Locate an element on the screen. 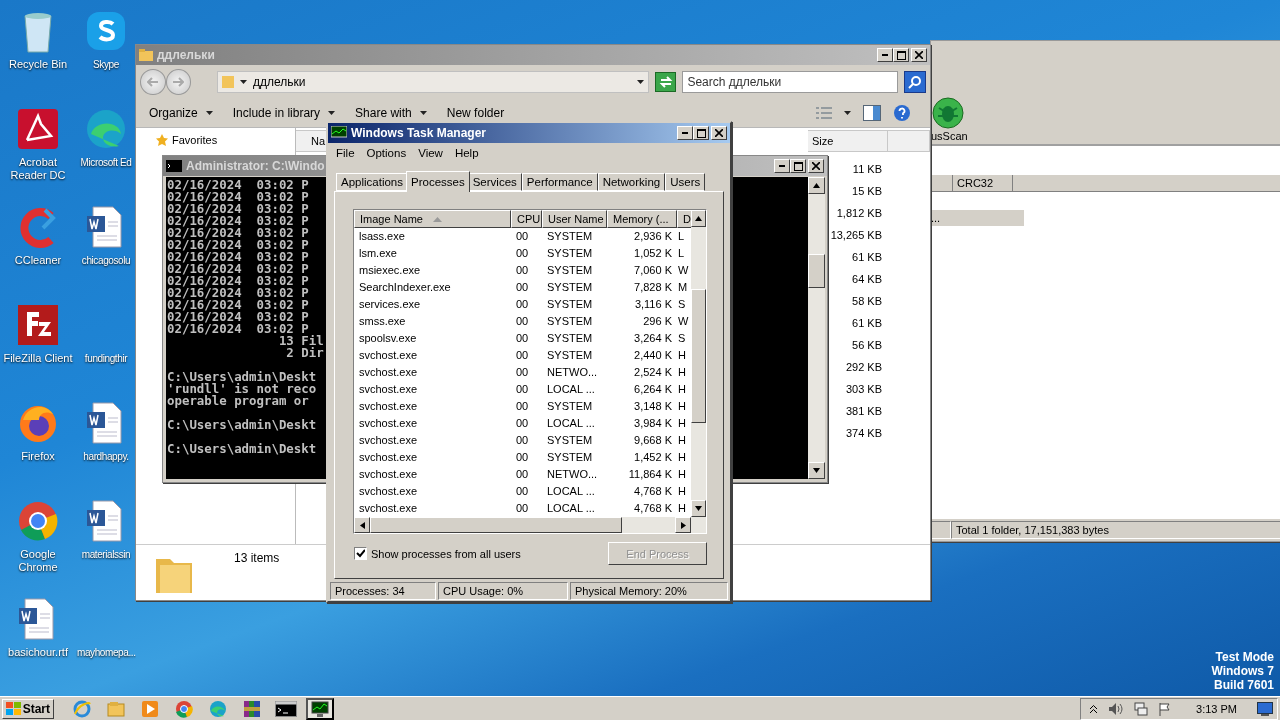  speaker-icon is located at coordinates (1116, 708).